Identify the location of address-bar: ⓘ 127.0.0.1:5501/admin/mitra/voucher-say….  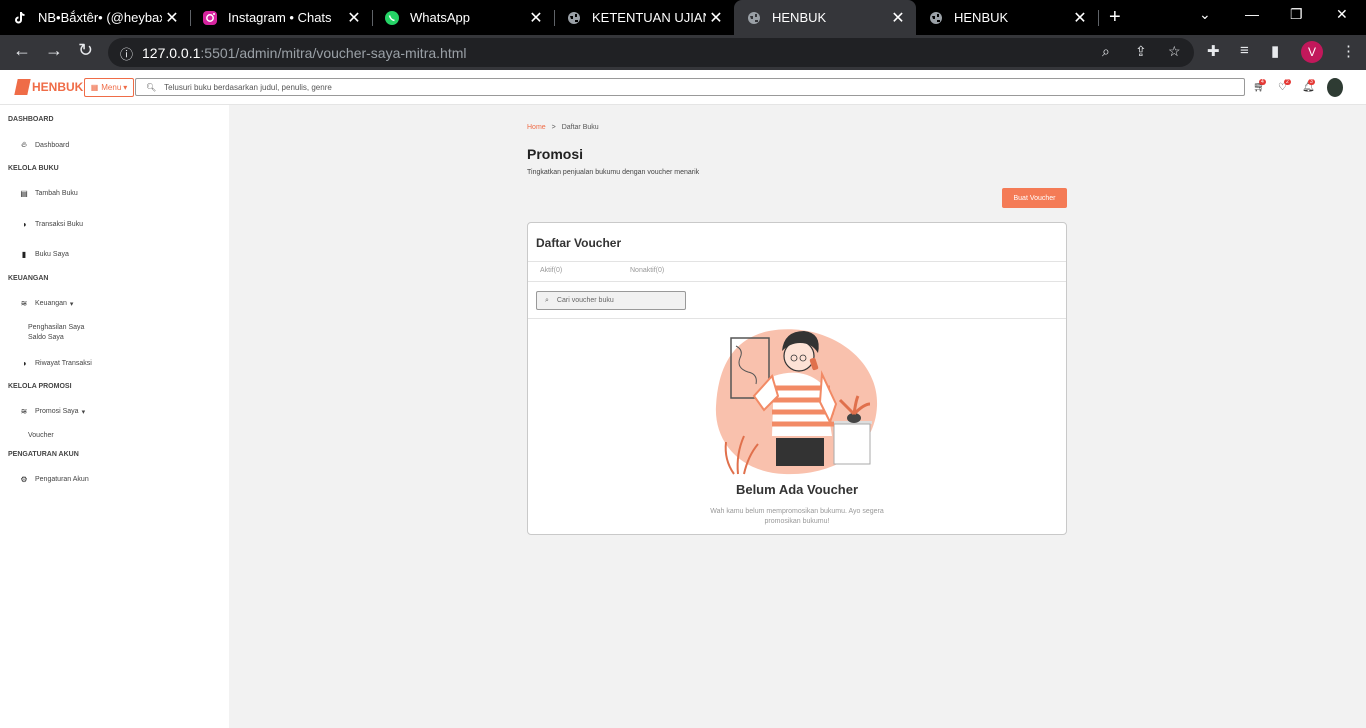
(651, 52).